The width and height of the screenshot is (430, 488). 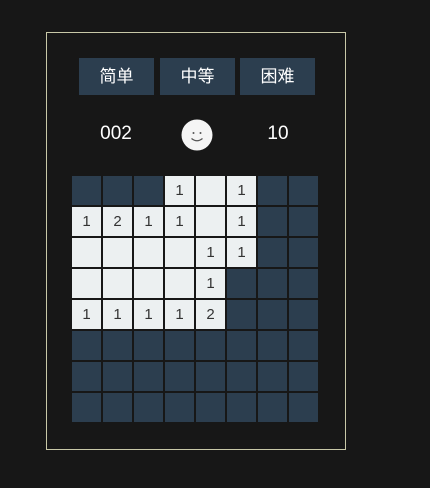 I want to click on smile-face-icon, so click(x=197, y=135).